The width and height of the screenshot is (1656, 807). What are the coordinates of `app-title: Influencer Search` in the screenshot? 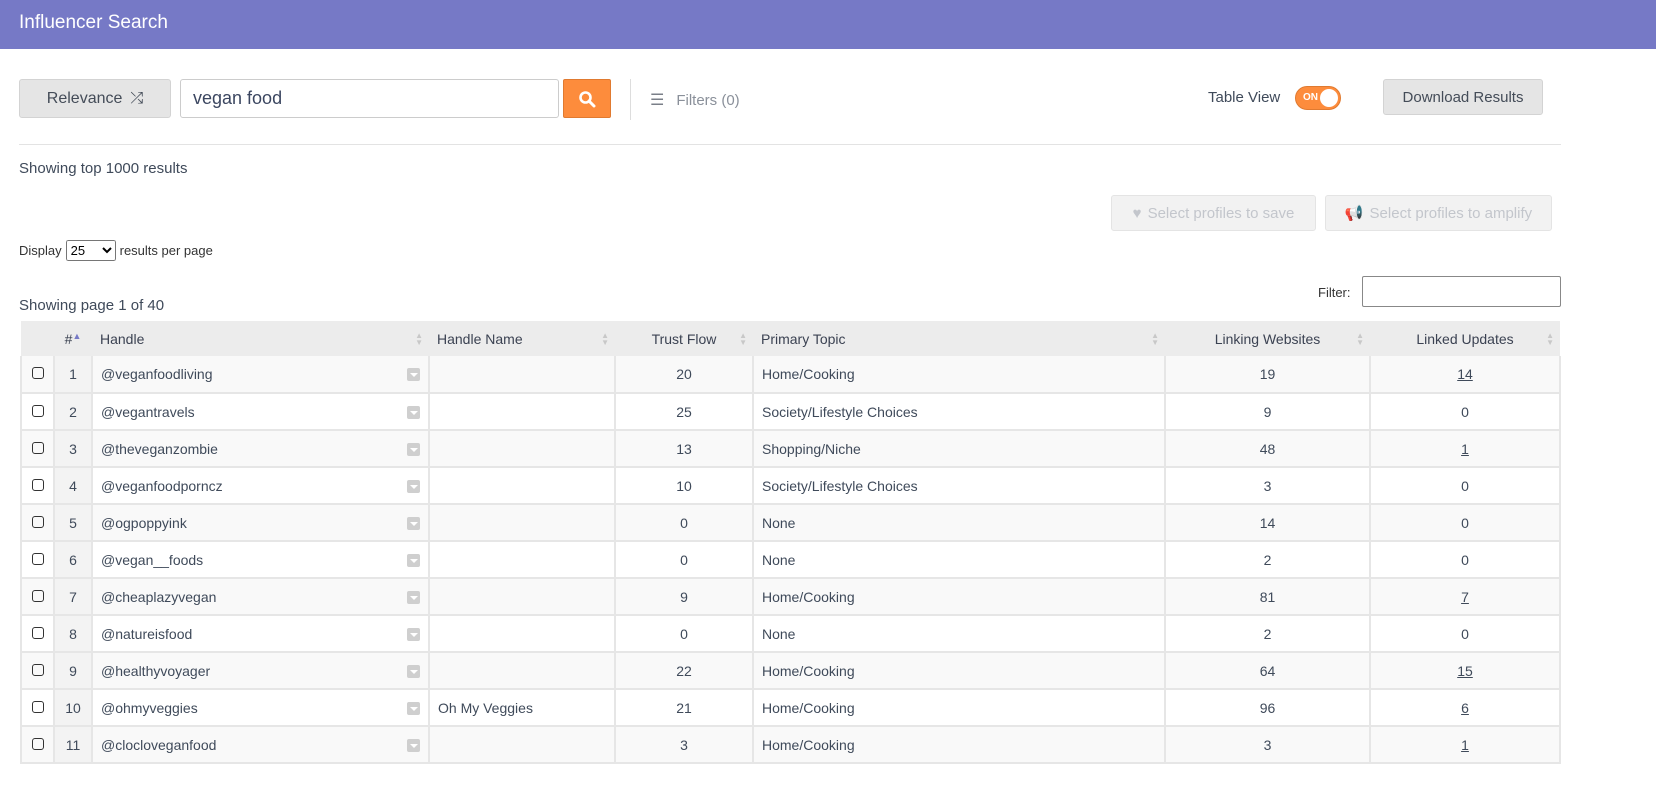 It's located at (93, 22).